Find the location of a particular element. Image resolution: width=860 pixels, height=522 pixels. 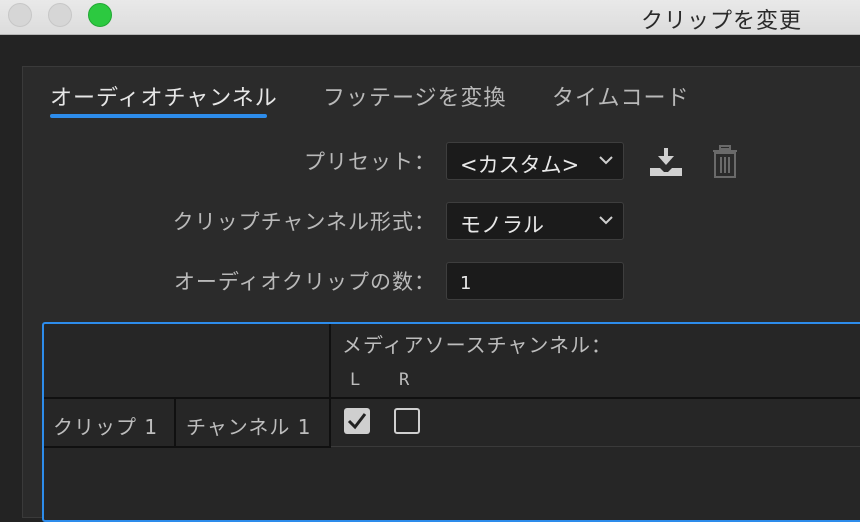

channel-col-l: L is located at coordinates (356, 380).